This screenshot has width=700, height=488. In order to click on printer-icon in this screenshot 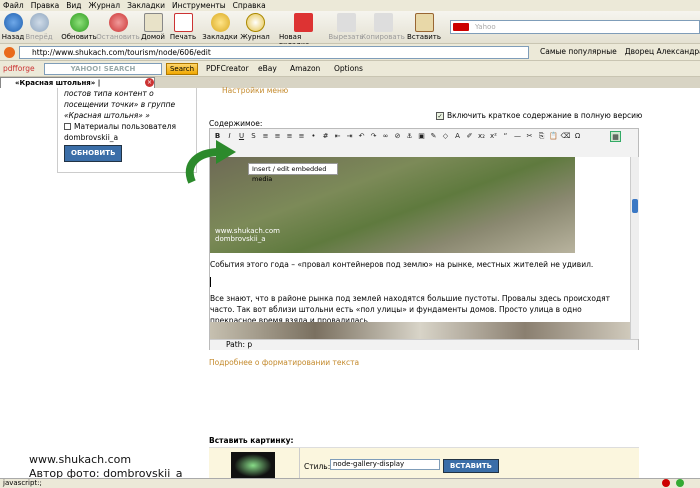, I will do `click(183, 22)`.